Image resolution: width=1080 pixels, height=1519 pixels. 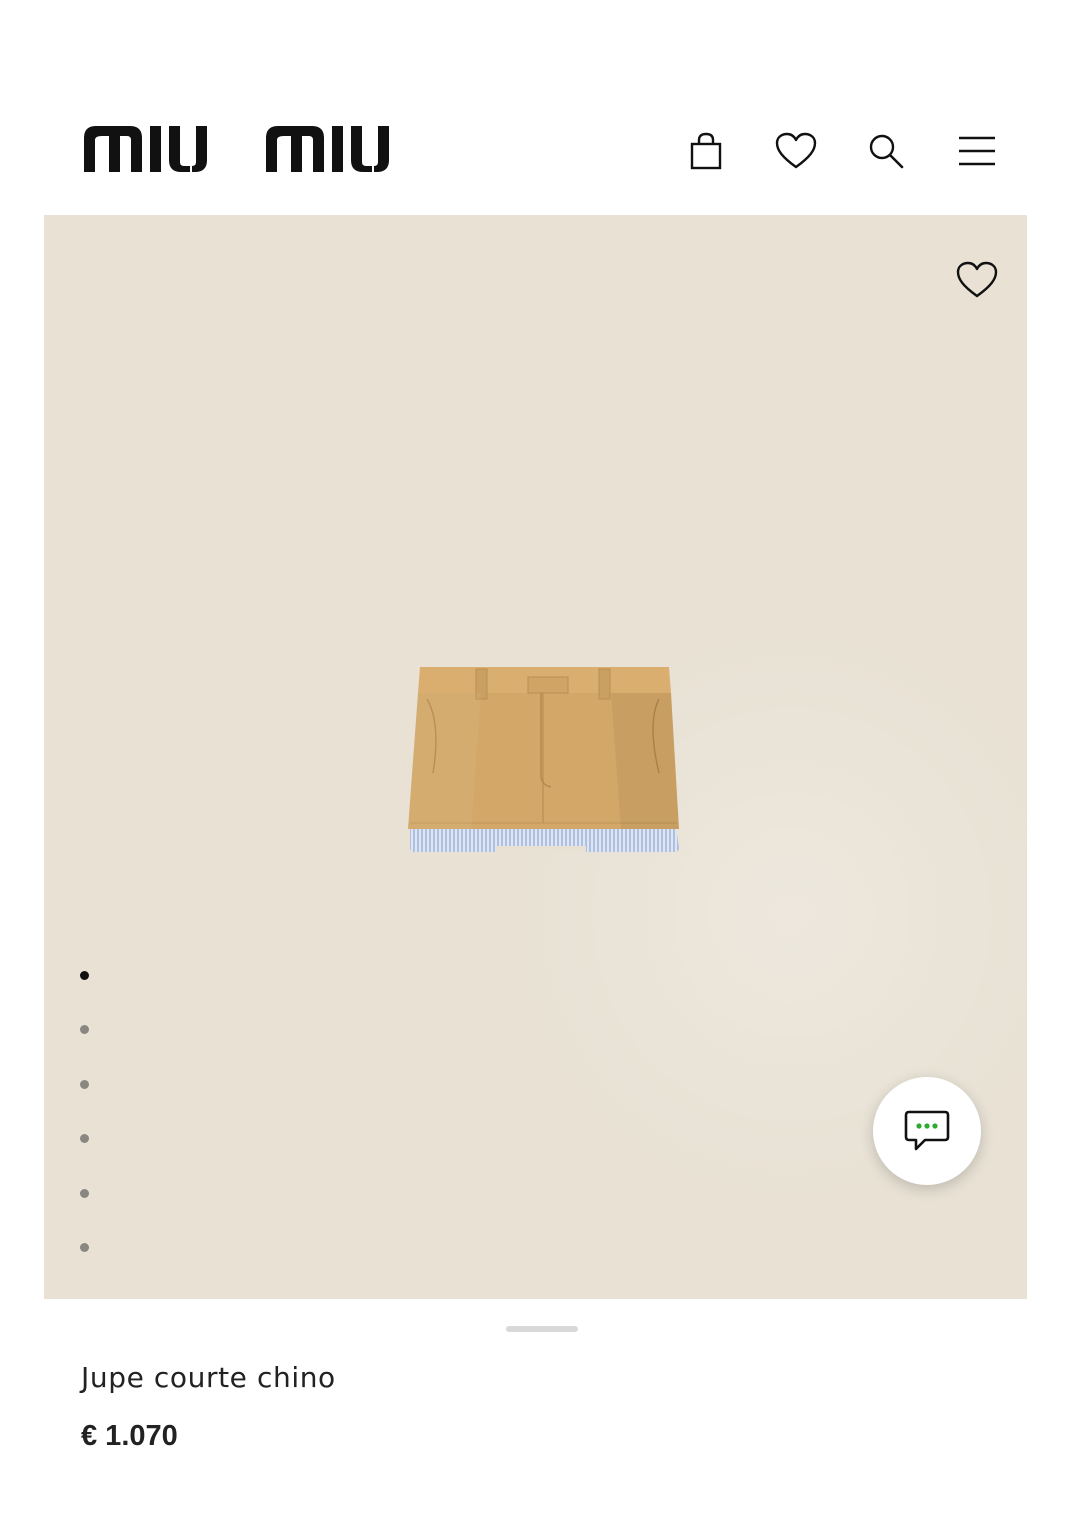 What do you see at coordinates (977, 280) in the screenshot?
I see `add-to-wishlist-heart-icon` at bounding box center [977, 280].